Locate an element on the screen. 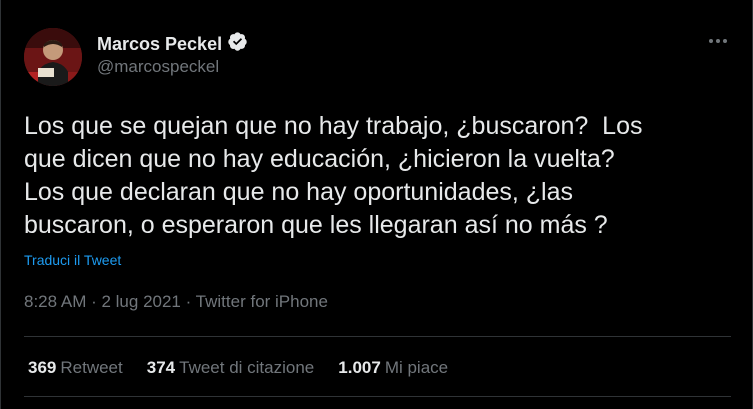 This screenshot has width=753, height=409. avatar is located at coordinates (53, 57).